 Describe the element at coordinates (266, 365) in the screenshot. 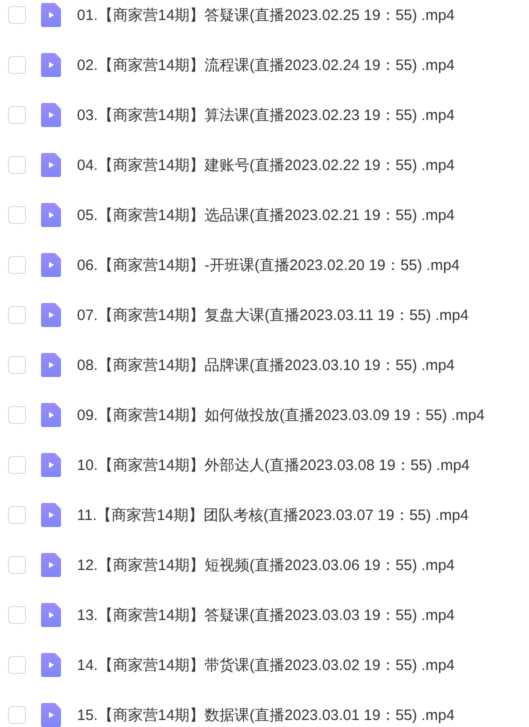

I see `file-name: 08.【商家营14期】品牌课(直播2023.03.10 19：55) .mp4` at that location.